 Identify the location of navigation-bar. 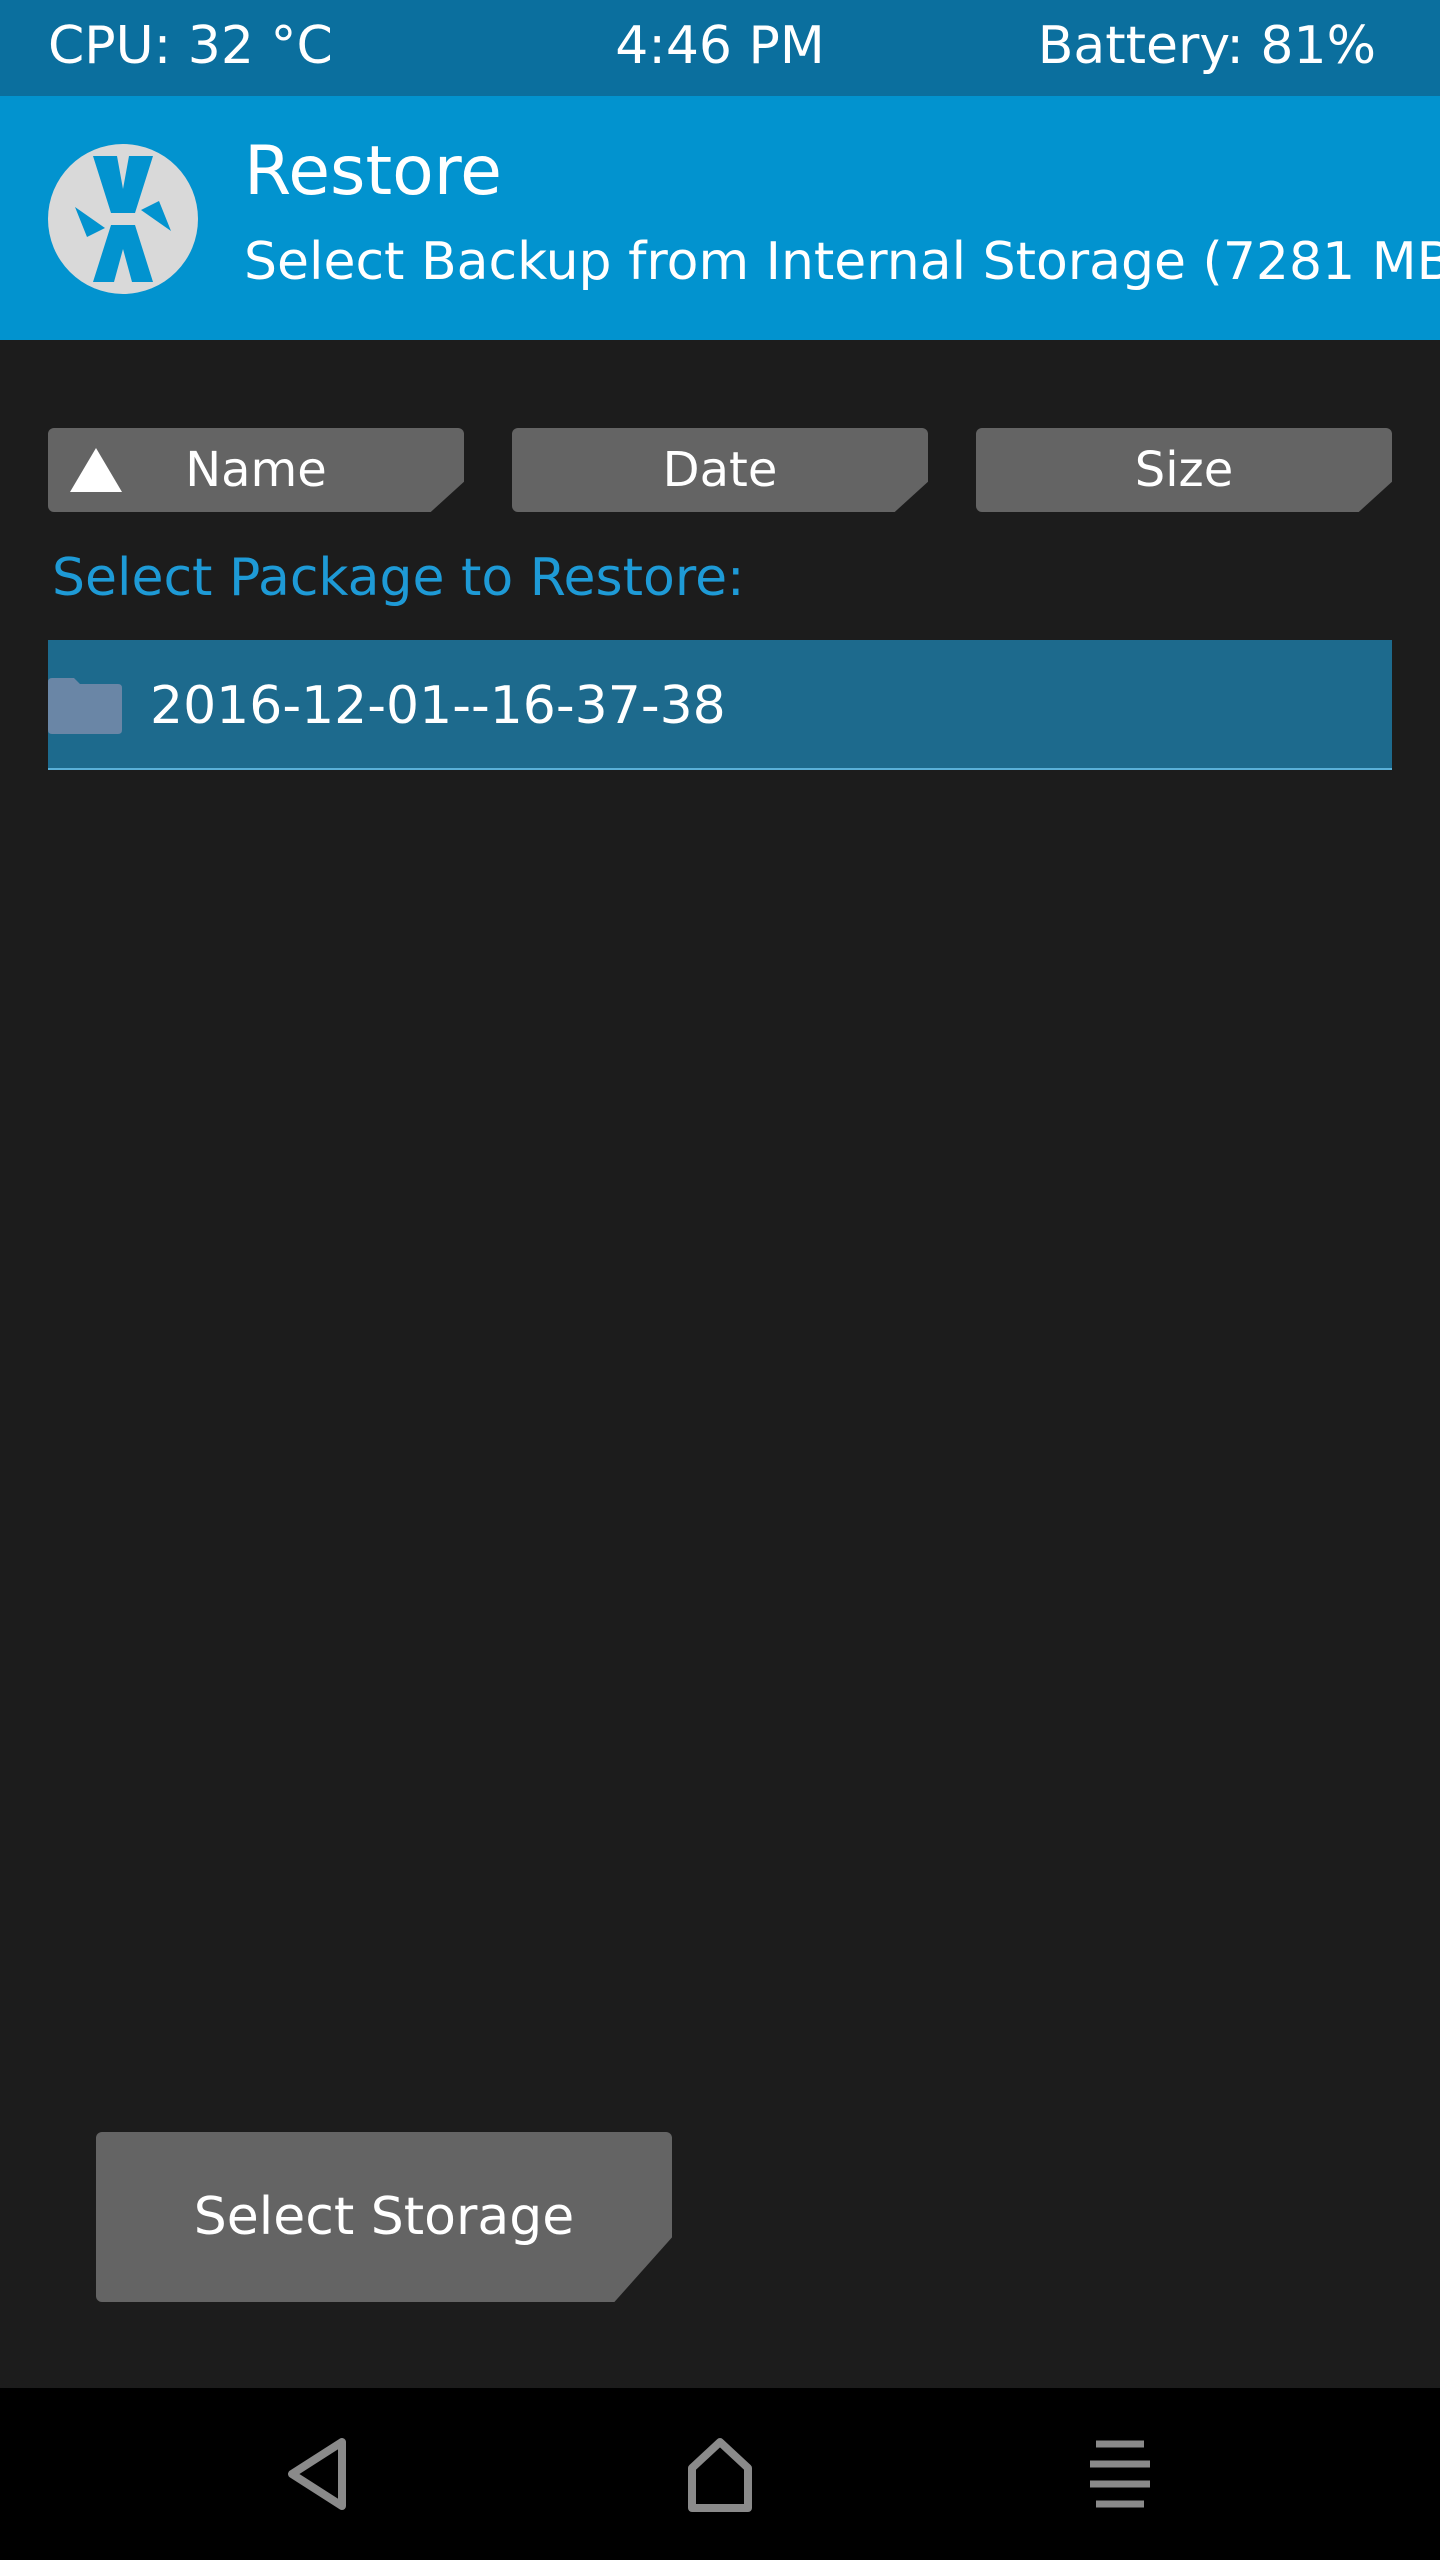
(720, 2474).